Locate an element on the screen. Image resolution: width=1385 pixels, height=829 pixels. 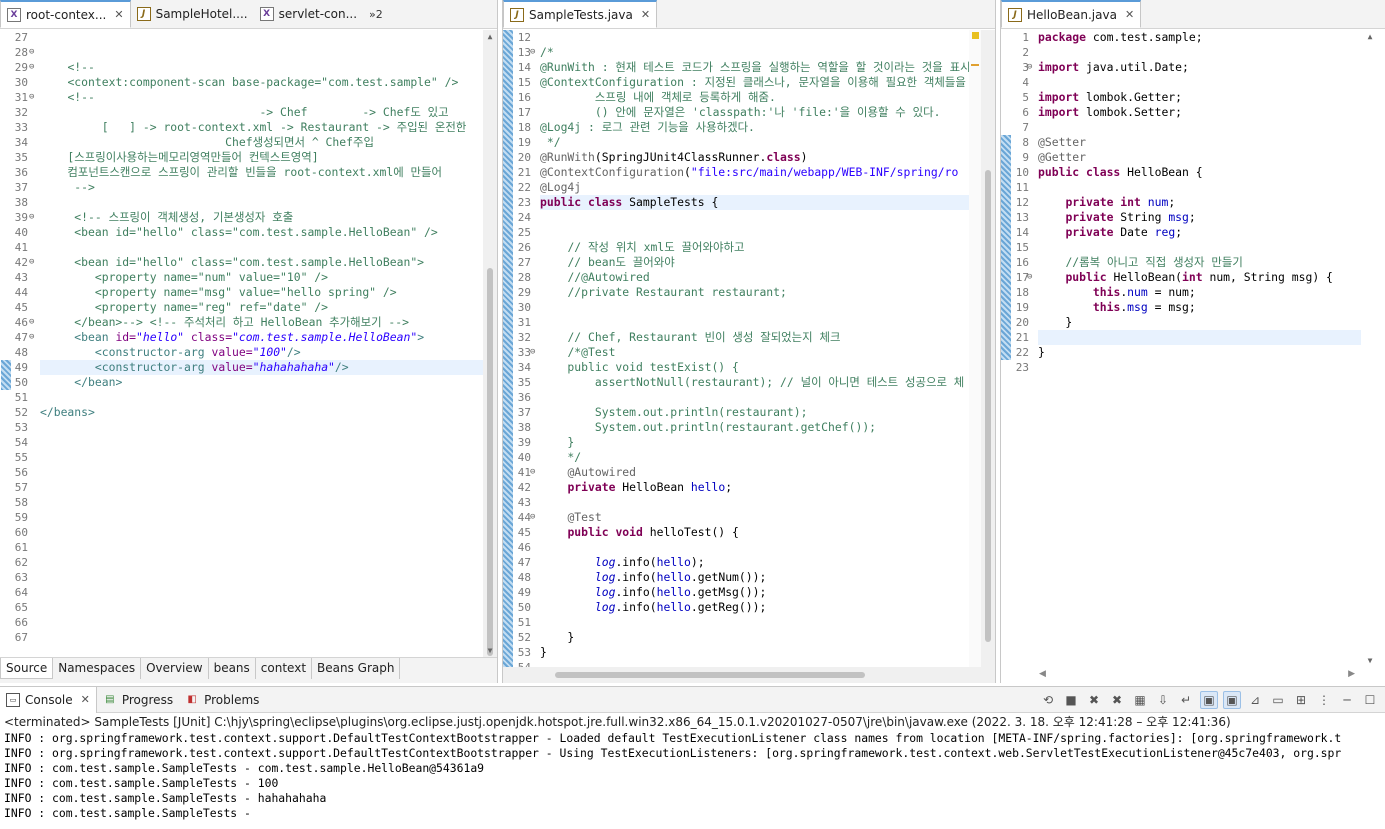
code-line: //@Autowired is located at coordinates (754, 277).